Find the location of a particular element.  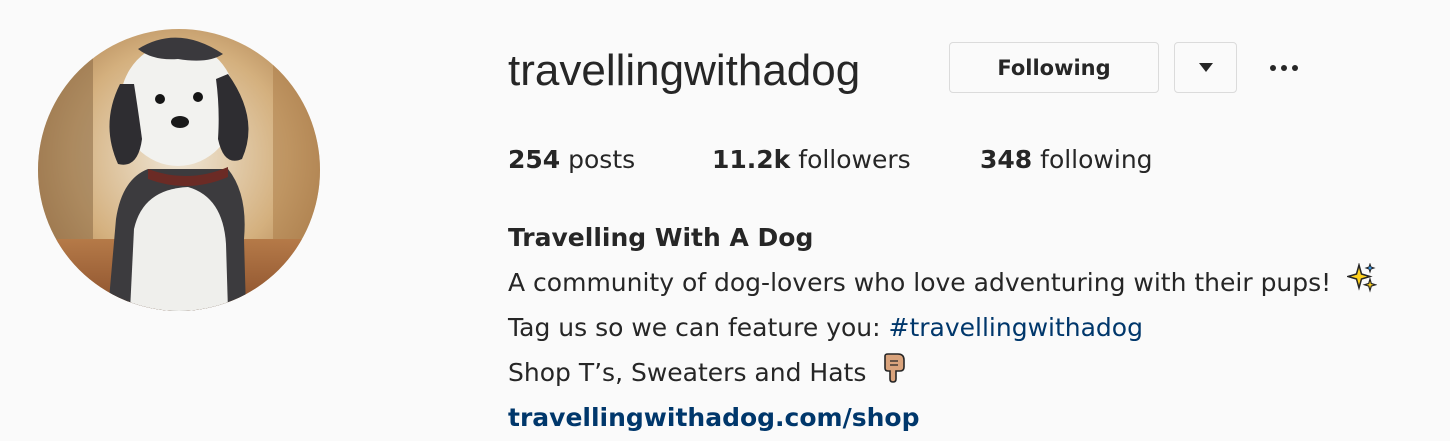

caret-down-icon is located at coordinates (1205, 67).